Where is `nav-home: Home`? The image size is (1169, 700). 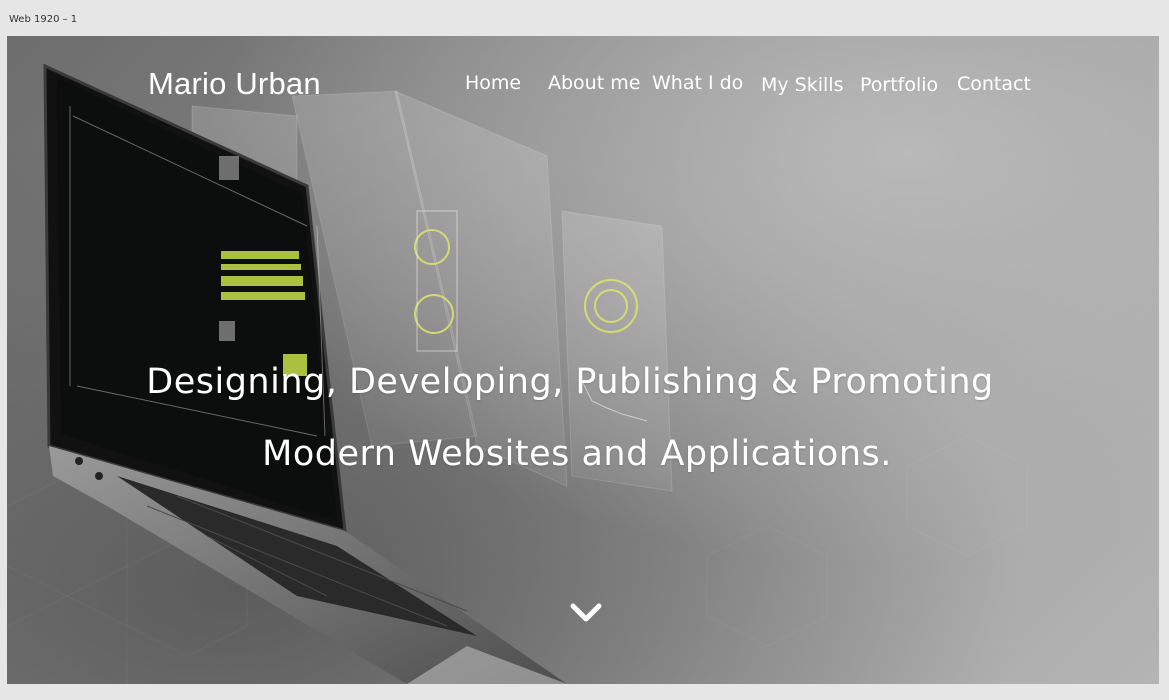 nav-home: Home is located at coordinates (493, 83).